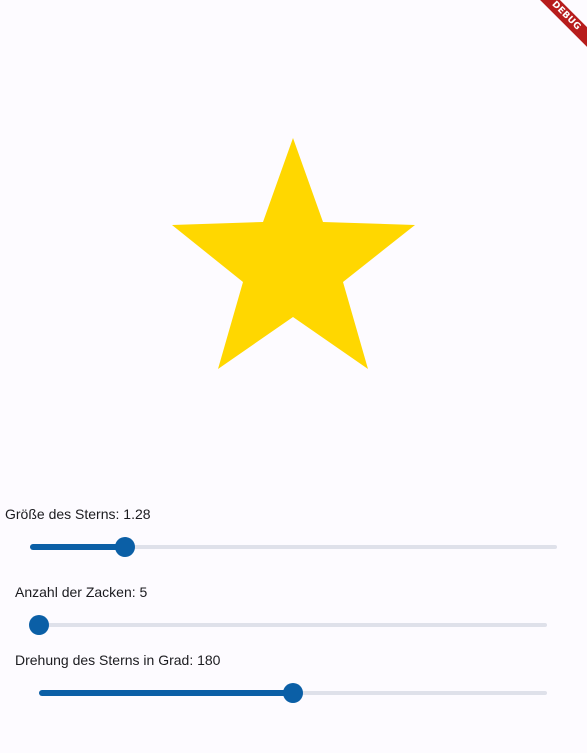  What do you see at coordinates (125, 547) in the screenshot?
I see `star-size-slider-thumb` at bounding box center [125, 547].